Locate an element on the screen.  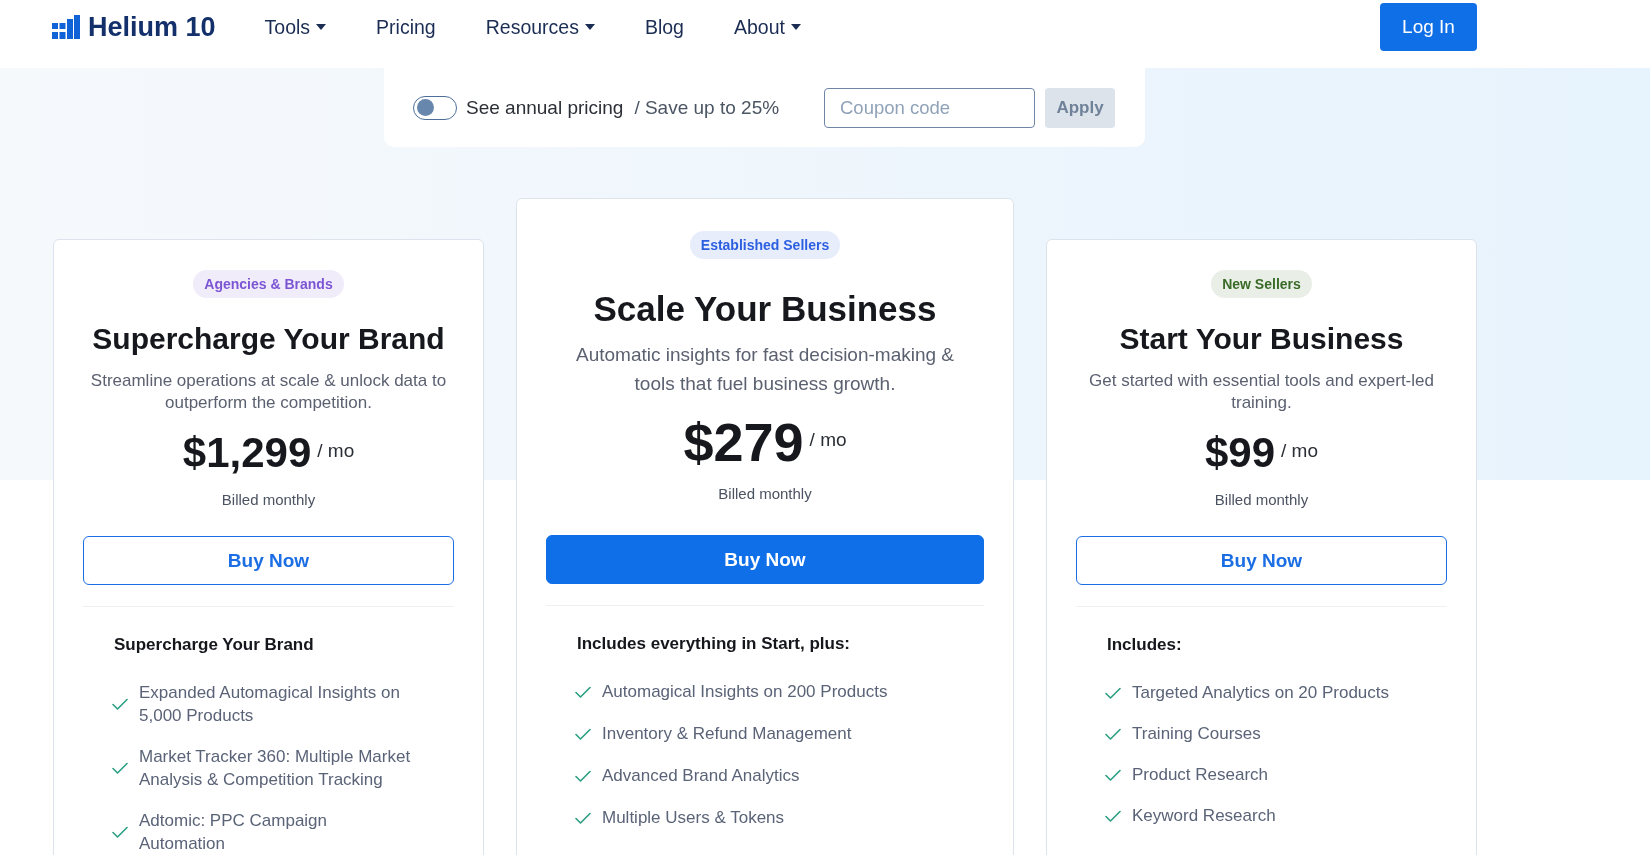
features-heading: Includes: is located at coordinates (1145, 645).